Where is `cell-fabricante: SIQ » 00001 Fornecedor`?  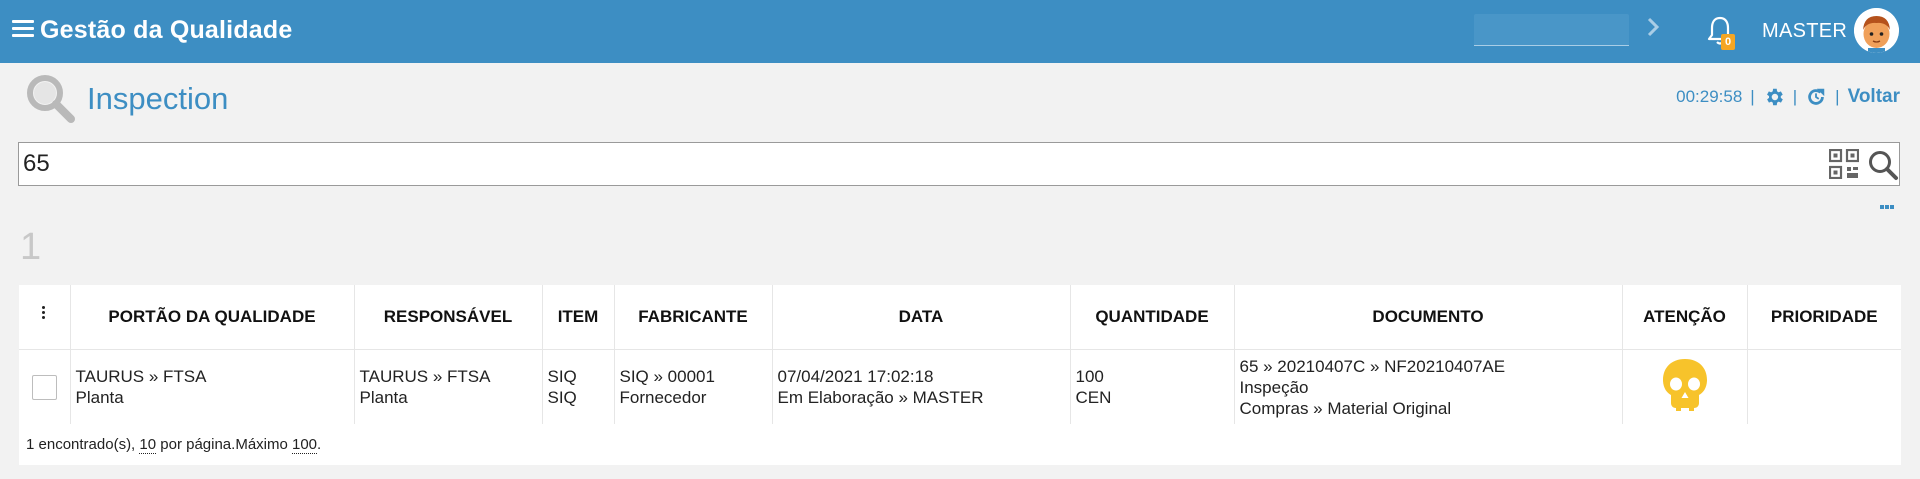
cell-fabricante: SIQ » 00001 Fornecedor is located at coordinates (693, 387).